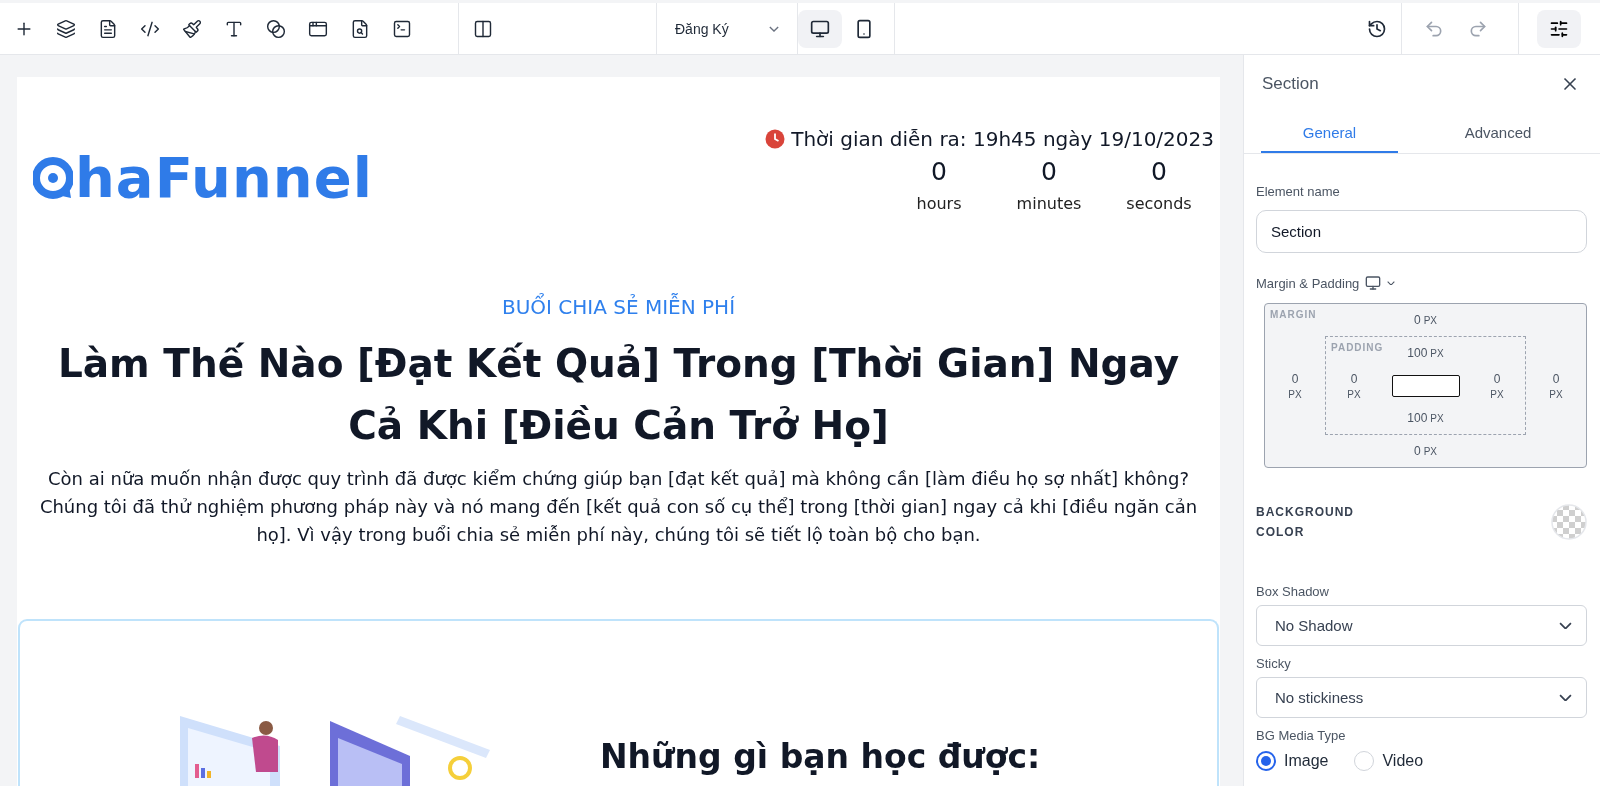 This screenshot has height=786, width=1600. Describe the element at coordinates (192, 28) in the screenshot. I see `brush-icon` at that location.